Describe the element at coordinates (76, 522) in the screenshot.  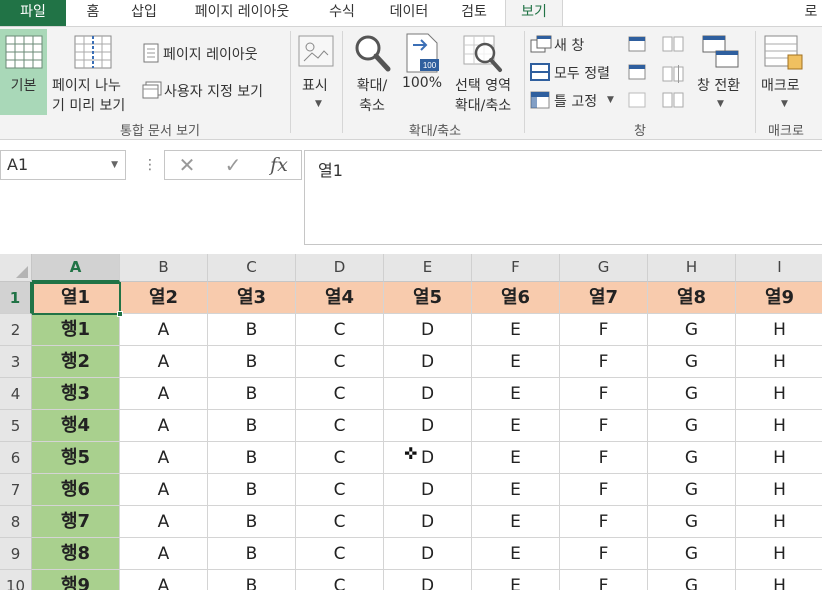
I see `cell-a8: 행7` at that location.